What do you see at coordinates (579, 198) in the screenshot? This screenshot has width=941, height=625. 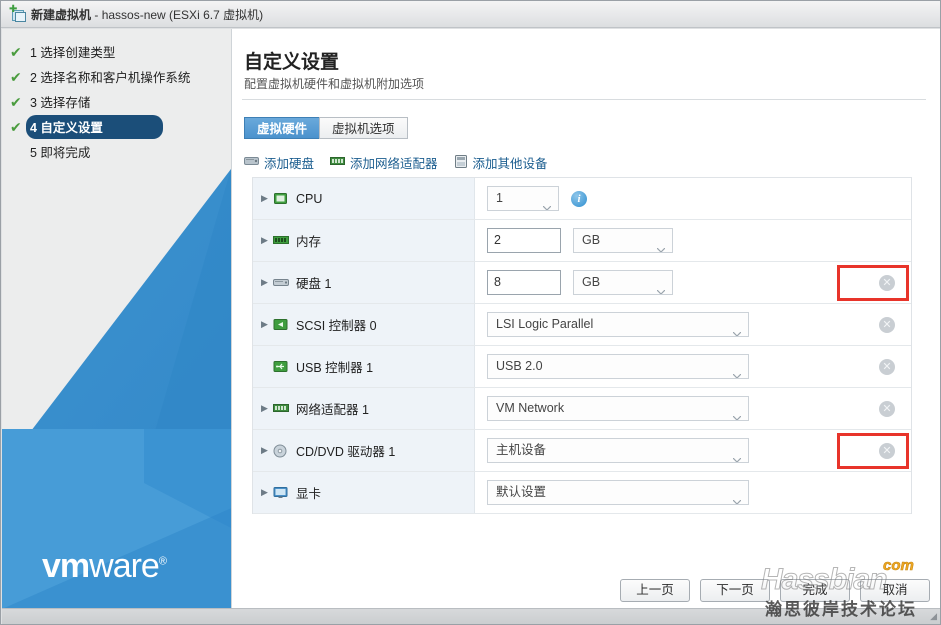 I see `info-icon: i` at bounding box center [579, 198].